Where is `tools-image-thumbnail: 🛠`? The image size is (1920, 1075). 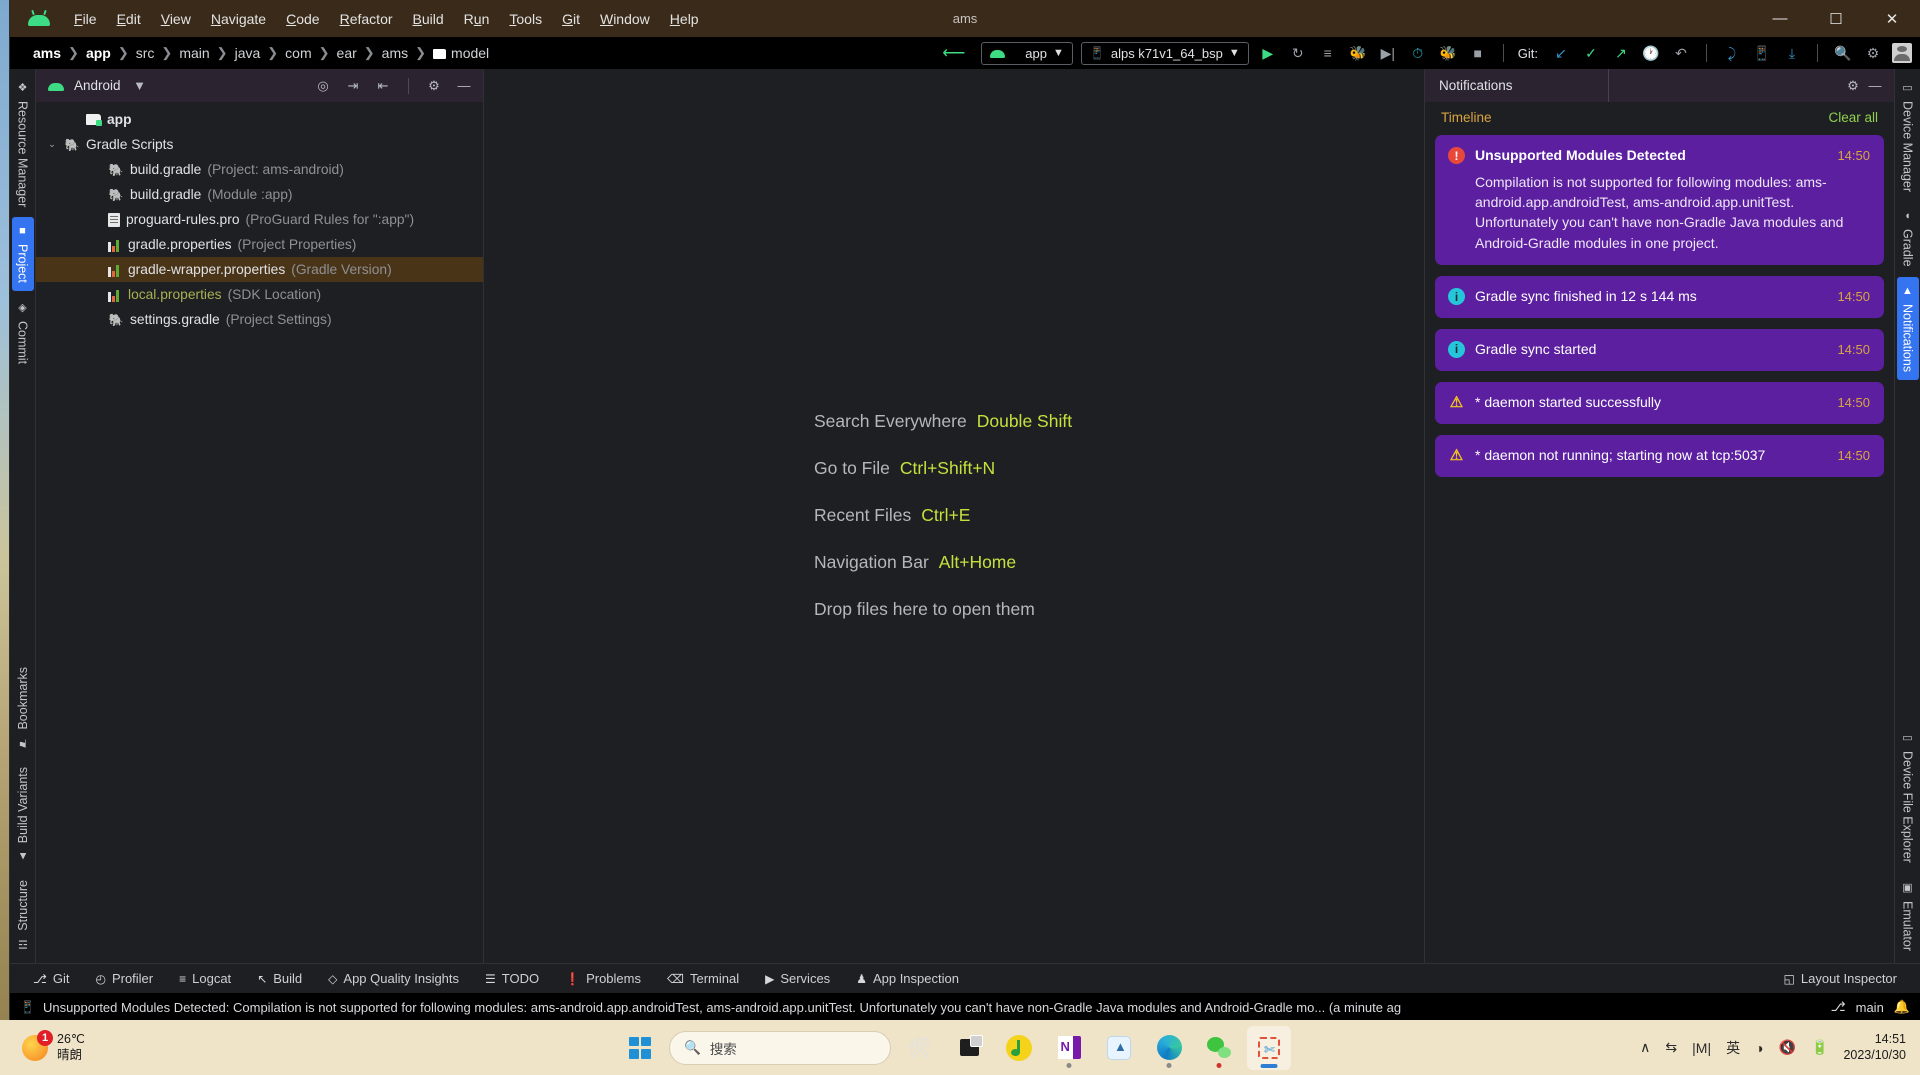
tools-image-thumbnail: 🛠 is located at coordinates (919, 1048).